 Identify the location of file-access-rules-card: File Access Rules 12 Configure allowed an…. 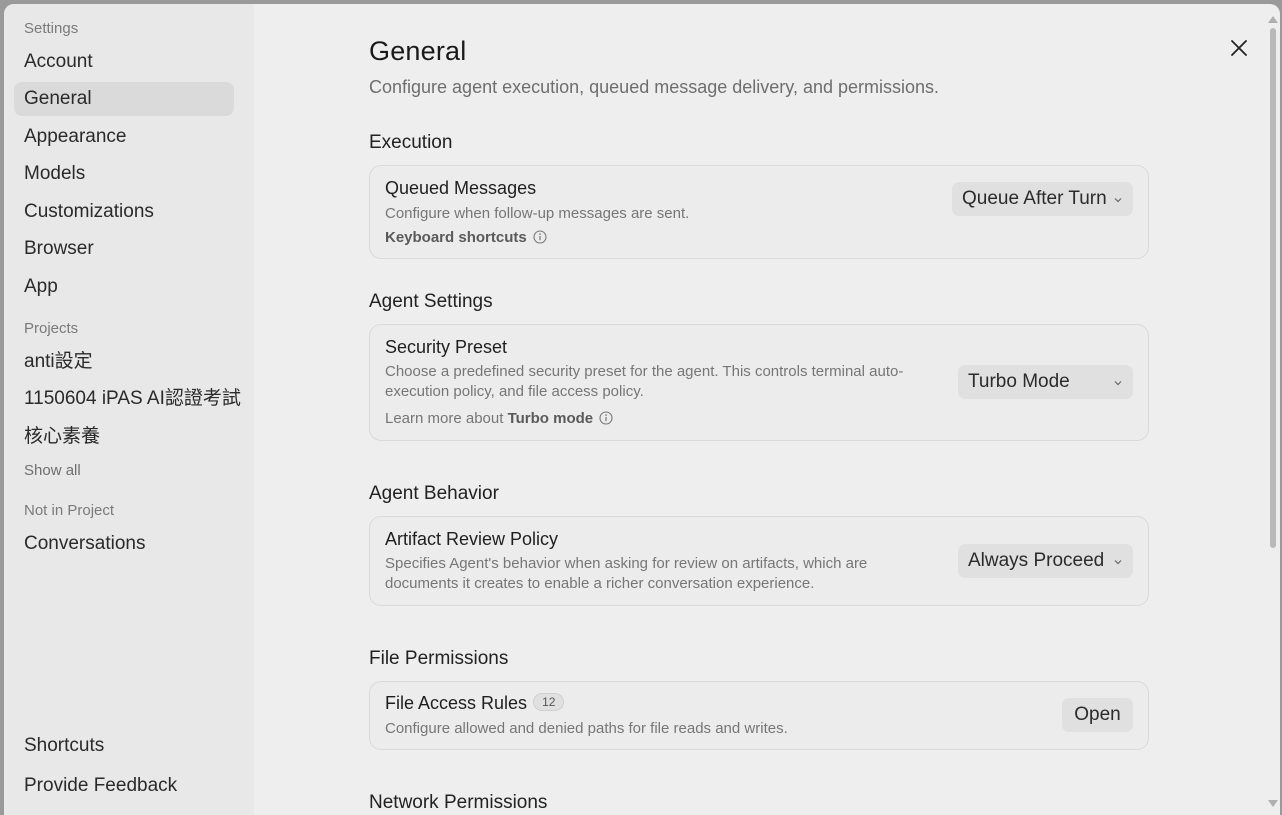
(759, 715).